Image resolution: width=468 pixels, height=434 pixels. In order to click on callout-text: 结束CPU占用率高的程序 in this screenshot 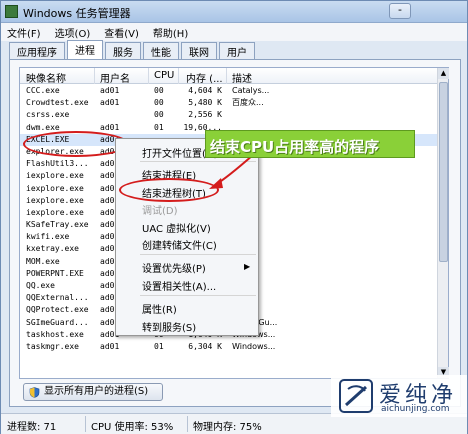, I will do `click(295, 147)`.